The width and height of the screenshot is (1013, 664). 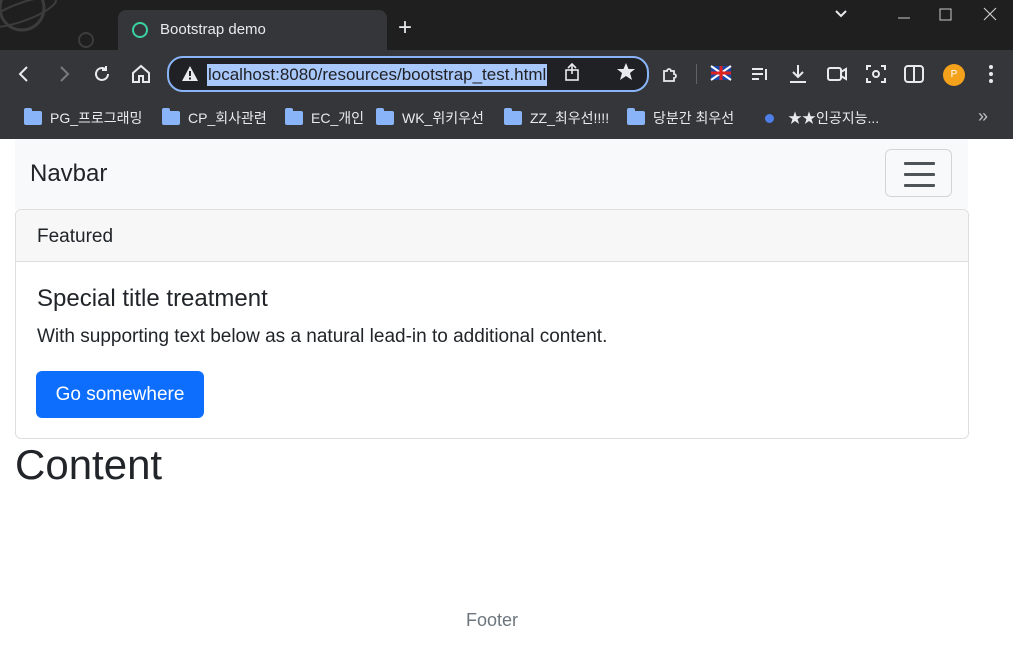 I want to click on active-tab: Bootstrap demo, so click(x=252, y=30).